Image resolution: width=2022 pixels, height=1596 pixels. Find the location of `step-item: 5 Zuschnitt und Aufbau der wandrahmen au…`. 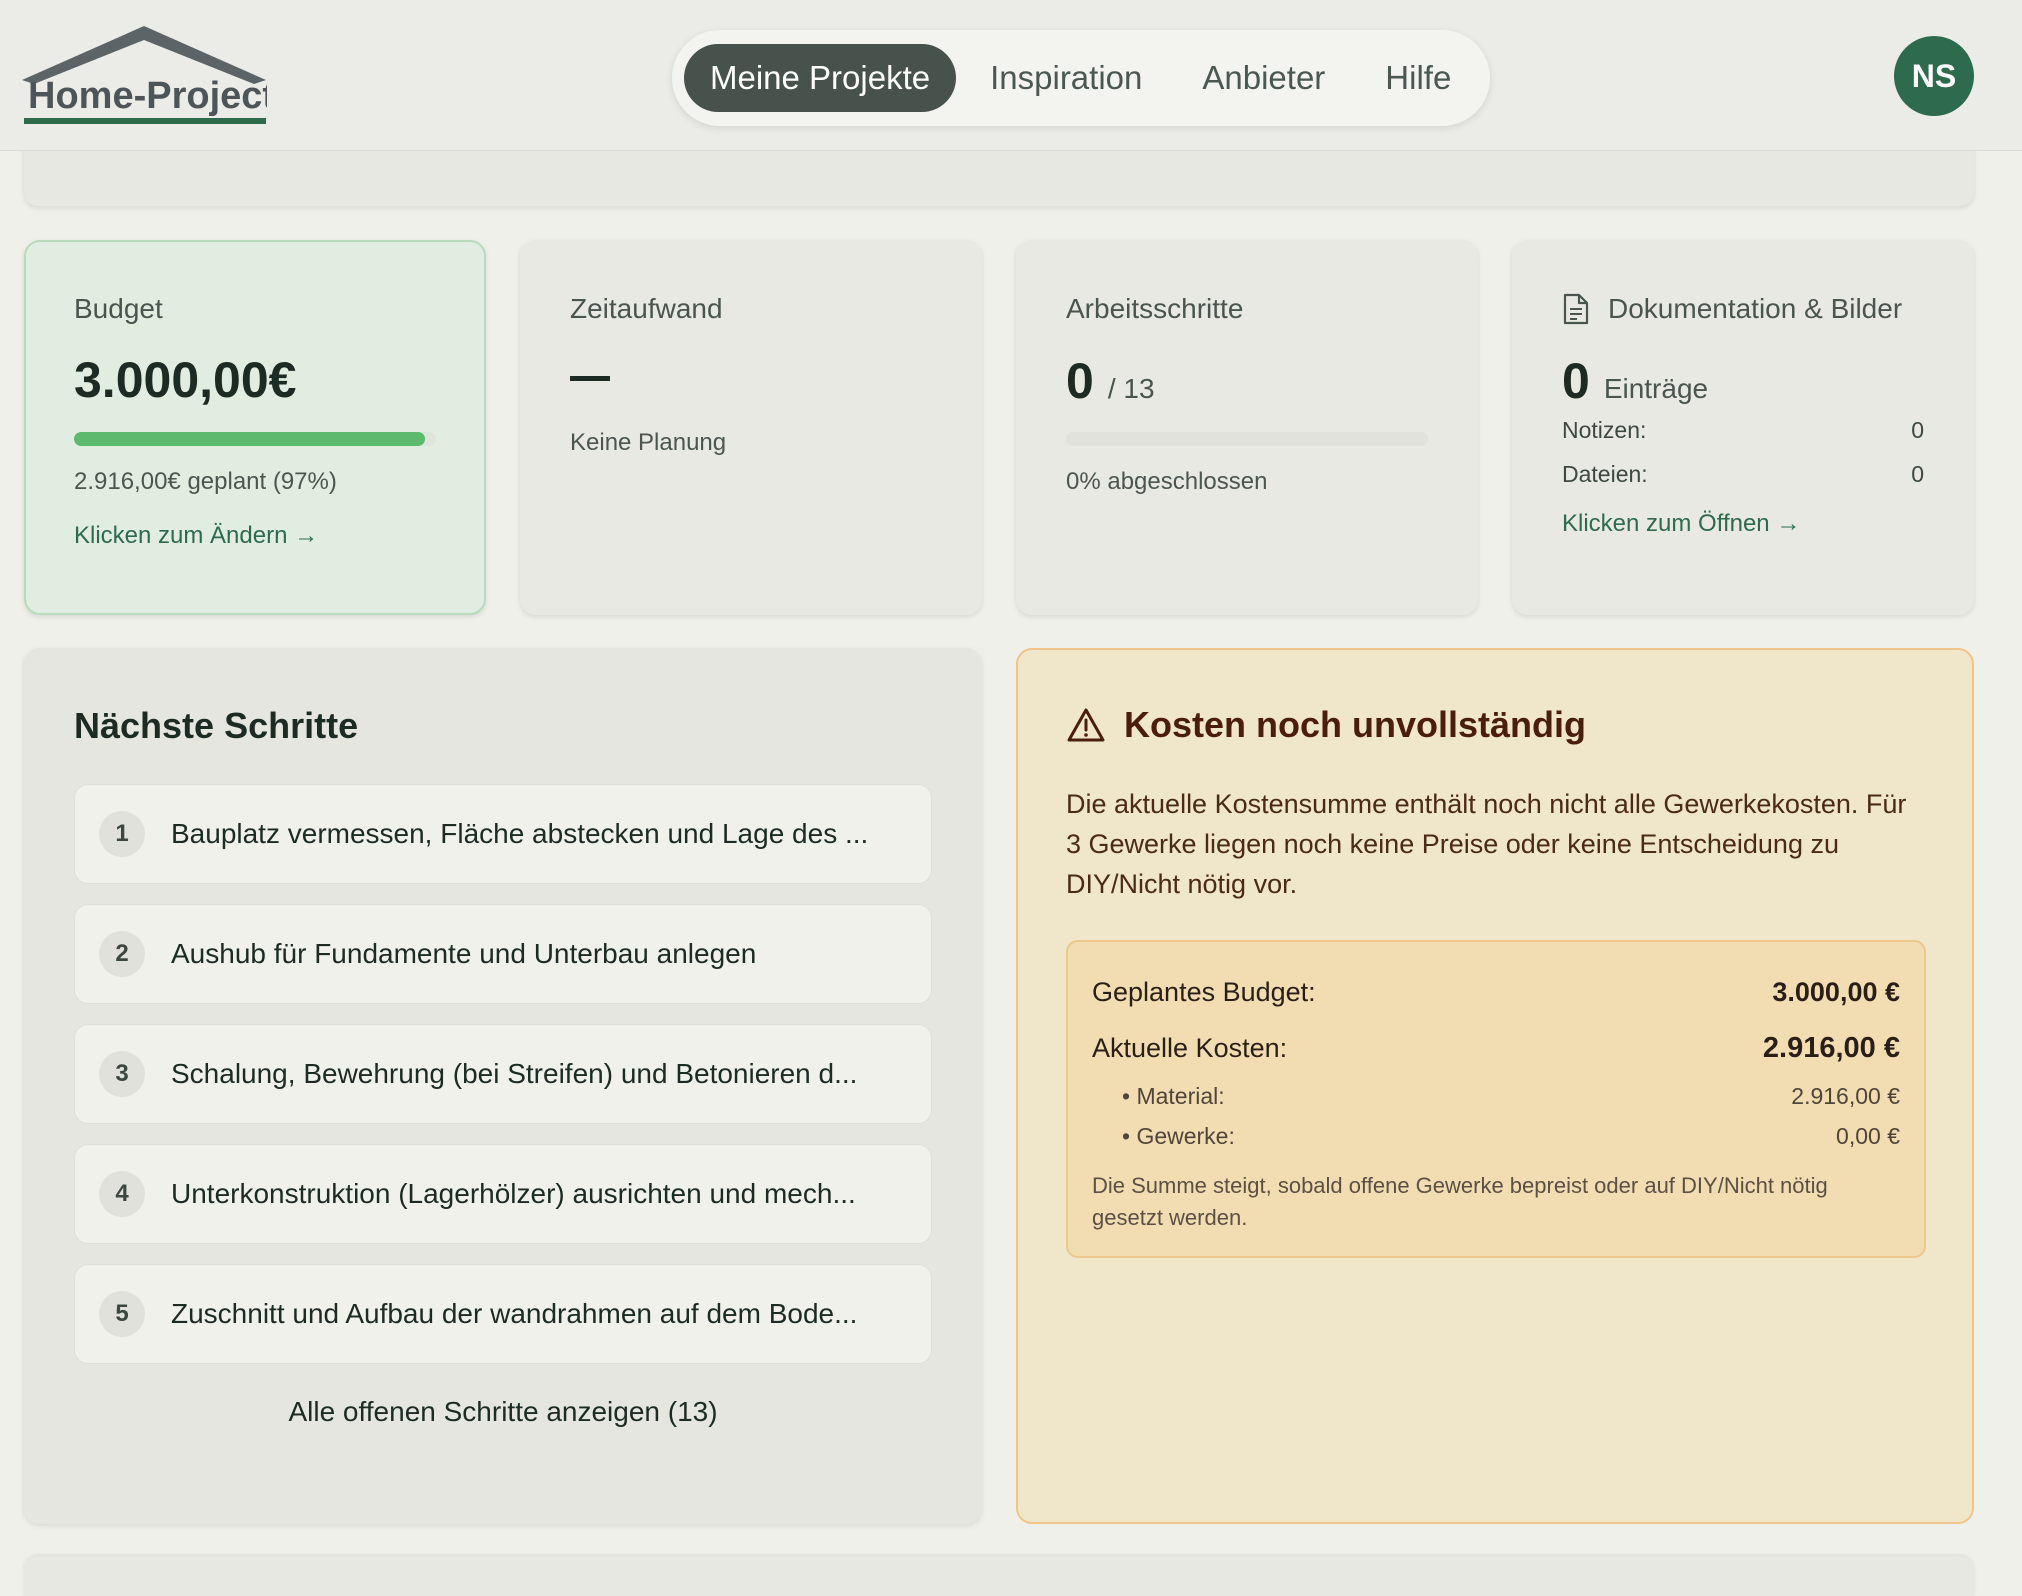

step-item: 5 Zuschnitt und Aufbau der wandrahmen au… is located at coordinates (503, 1314).